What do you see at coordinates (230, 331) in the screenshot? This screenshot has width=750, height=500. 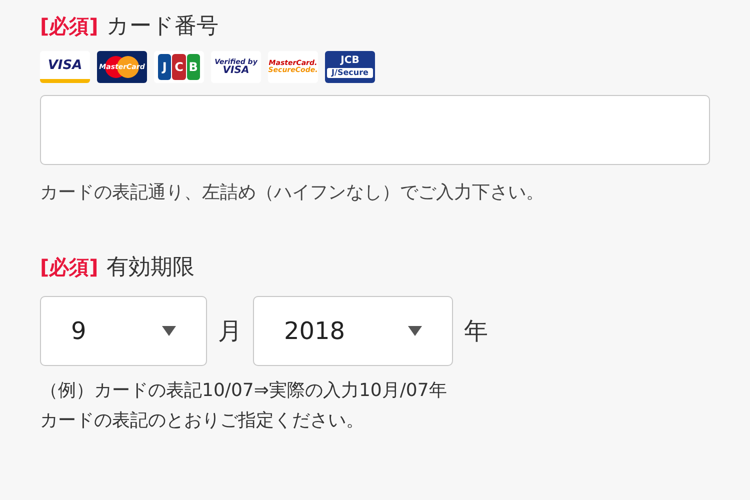 I see `month-unit: 月` at bounding box center [230, 331].